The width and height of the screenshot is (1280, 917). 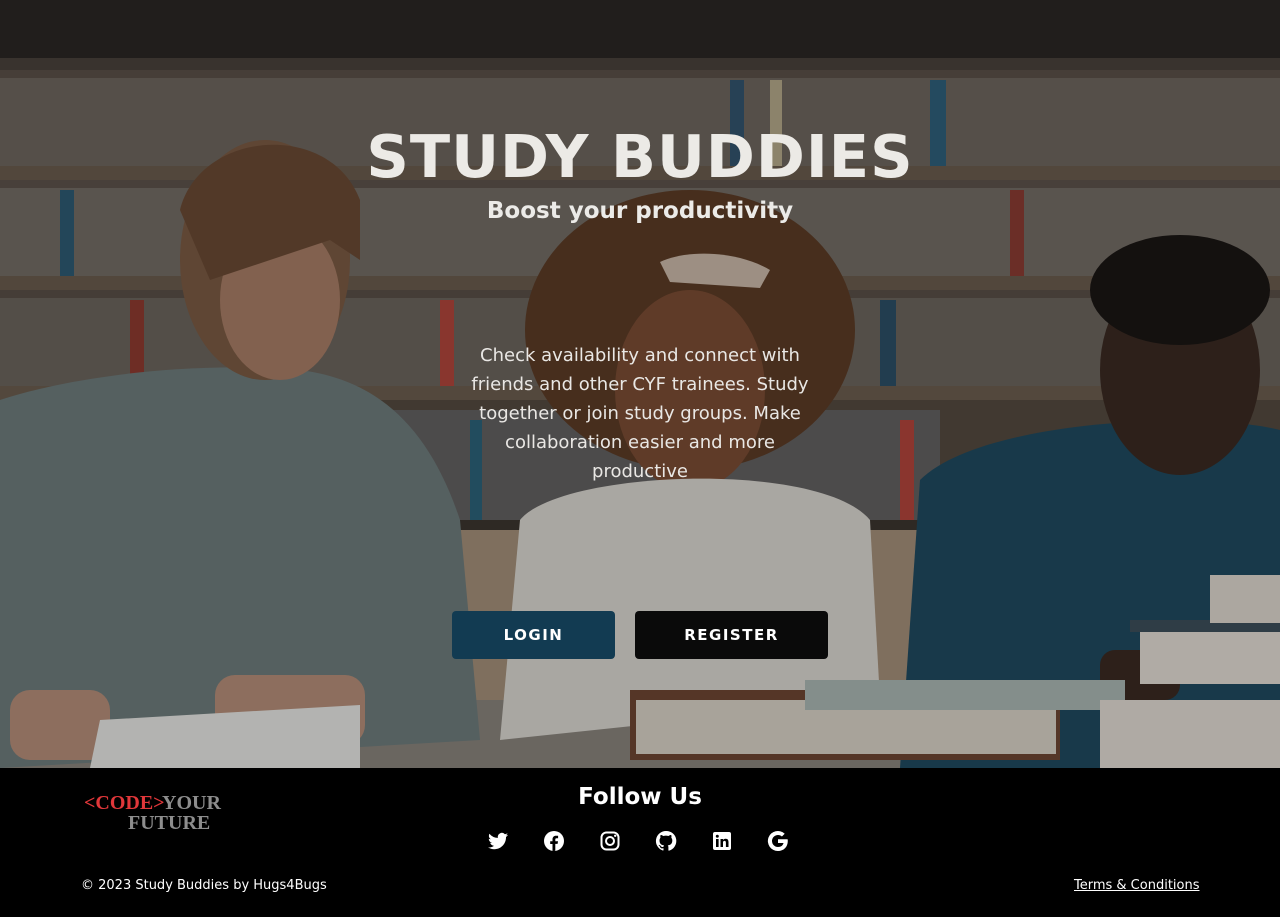 I want to click on google-icon, so click(x=778, y=841).